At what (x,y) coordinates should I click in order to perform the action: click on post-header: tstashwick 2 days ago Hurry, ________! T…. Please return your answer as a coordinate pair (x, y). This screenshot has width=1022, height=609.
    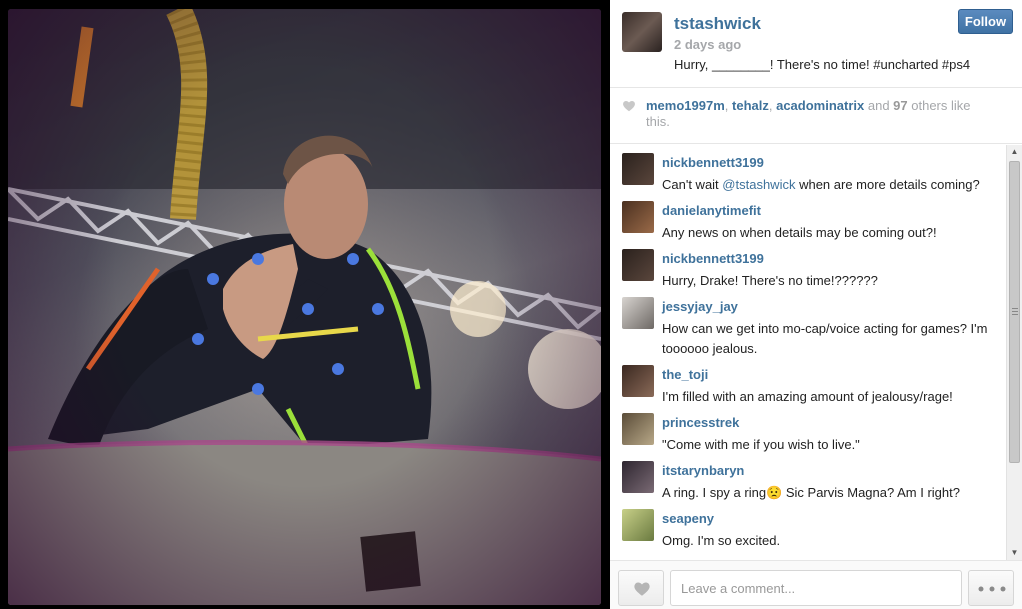
    Looking at the image, I should click on (816, 44).